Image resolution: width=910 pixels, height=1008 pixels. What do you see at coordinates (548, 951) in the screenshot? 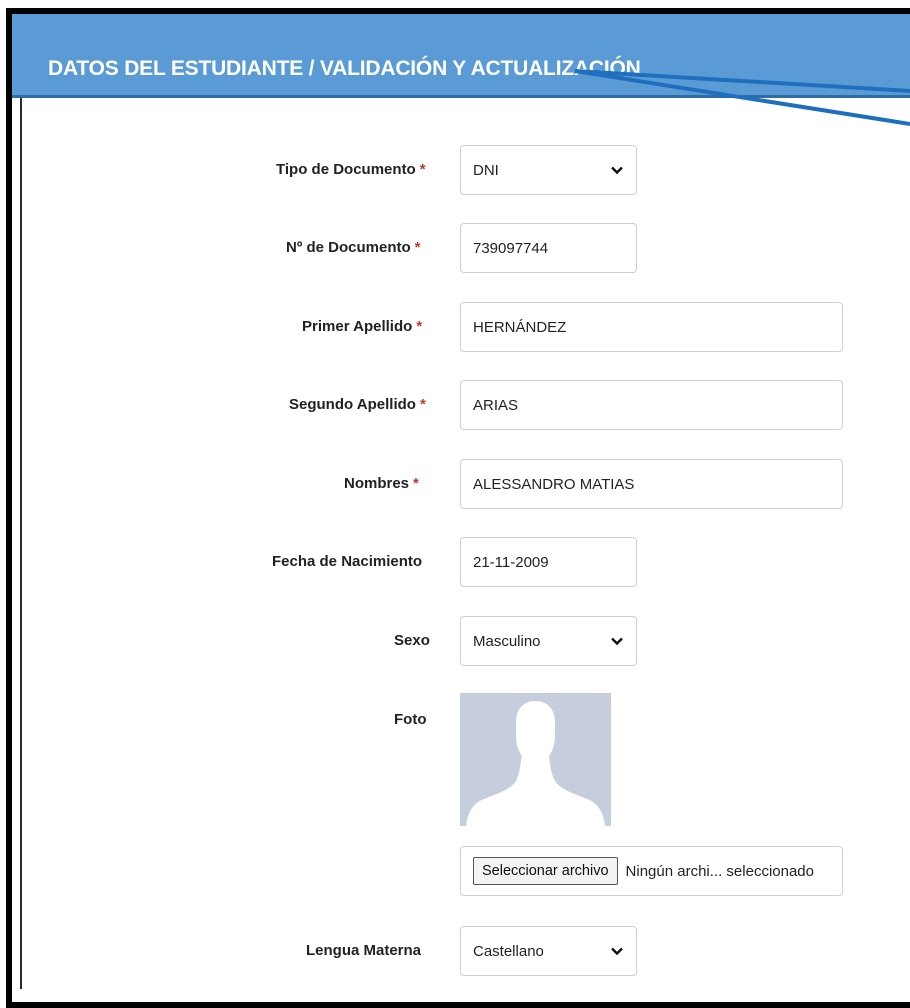
I see `select-lengua-materna: Castellano` at bounding box center [548, 951].